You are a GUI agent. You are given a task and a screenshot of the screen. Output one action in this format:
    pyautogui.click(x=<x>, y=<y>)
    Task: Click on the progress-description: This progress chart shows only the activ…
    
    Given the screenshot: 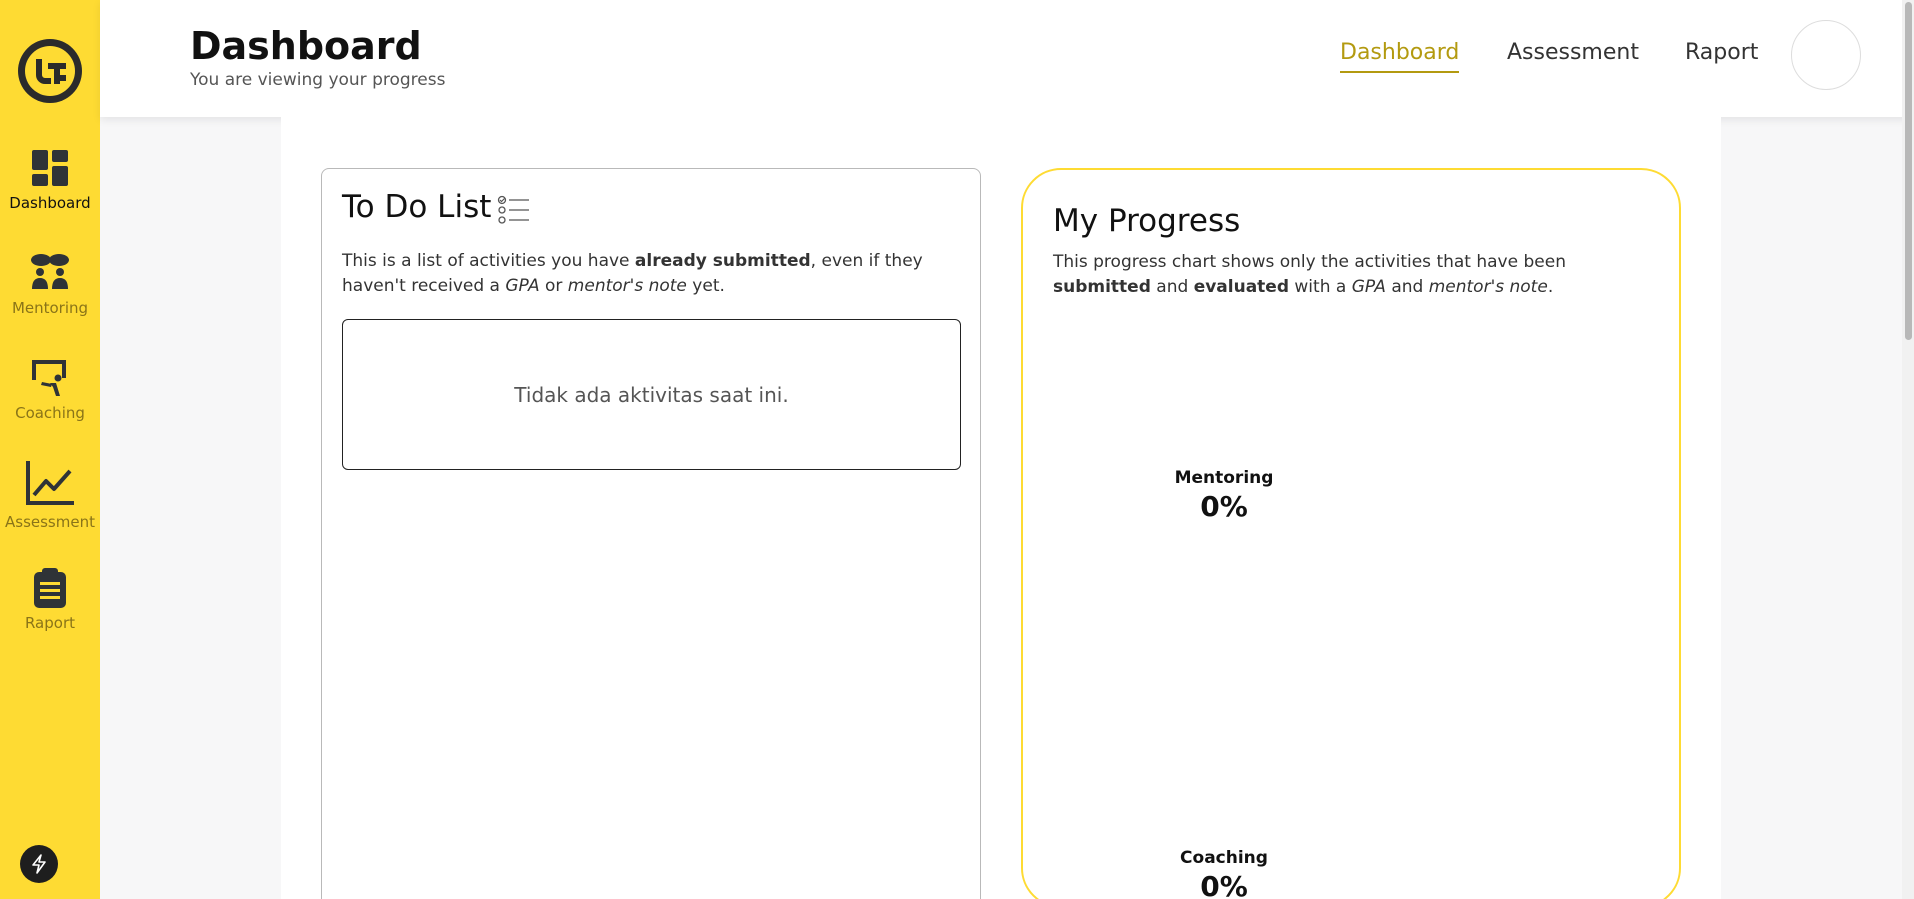 What is the action you would take?
    pyautogui.click(x=1309, y=274)
    